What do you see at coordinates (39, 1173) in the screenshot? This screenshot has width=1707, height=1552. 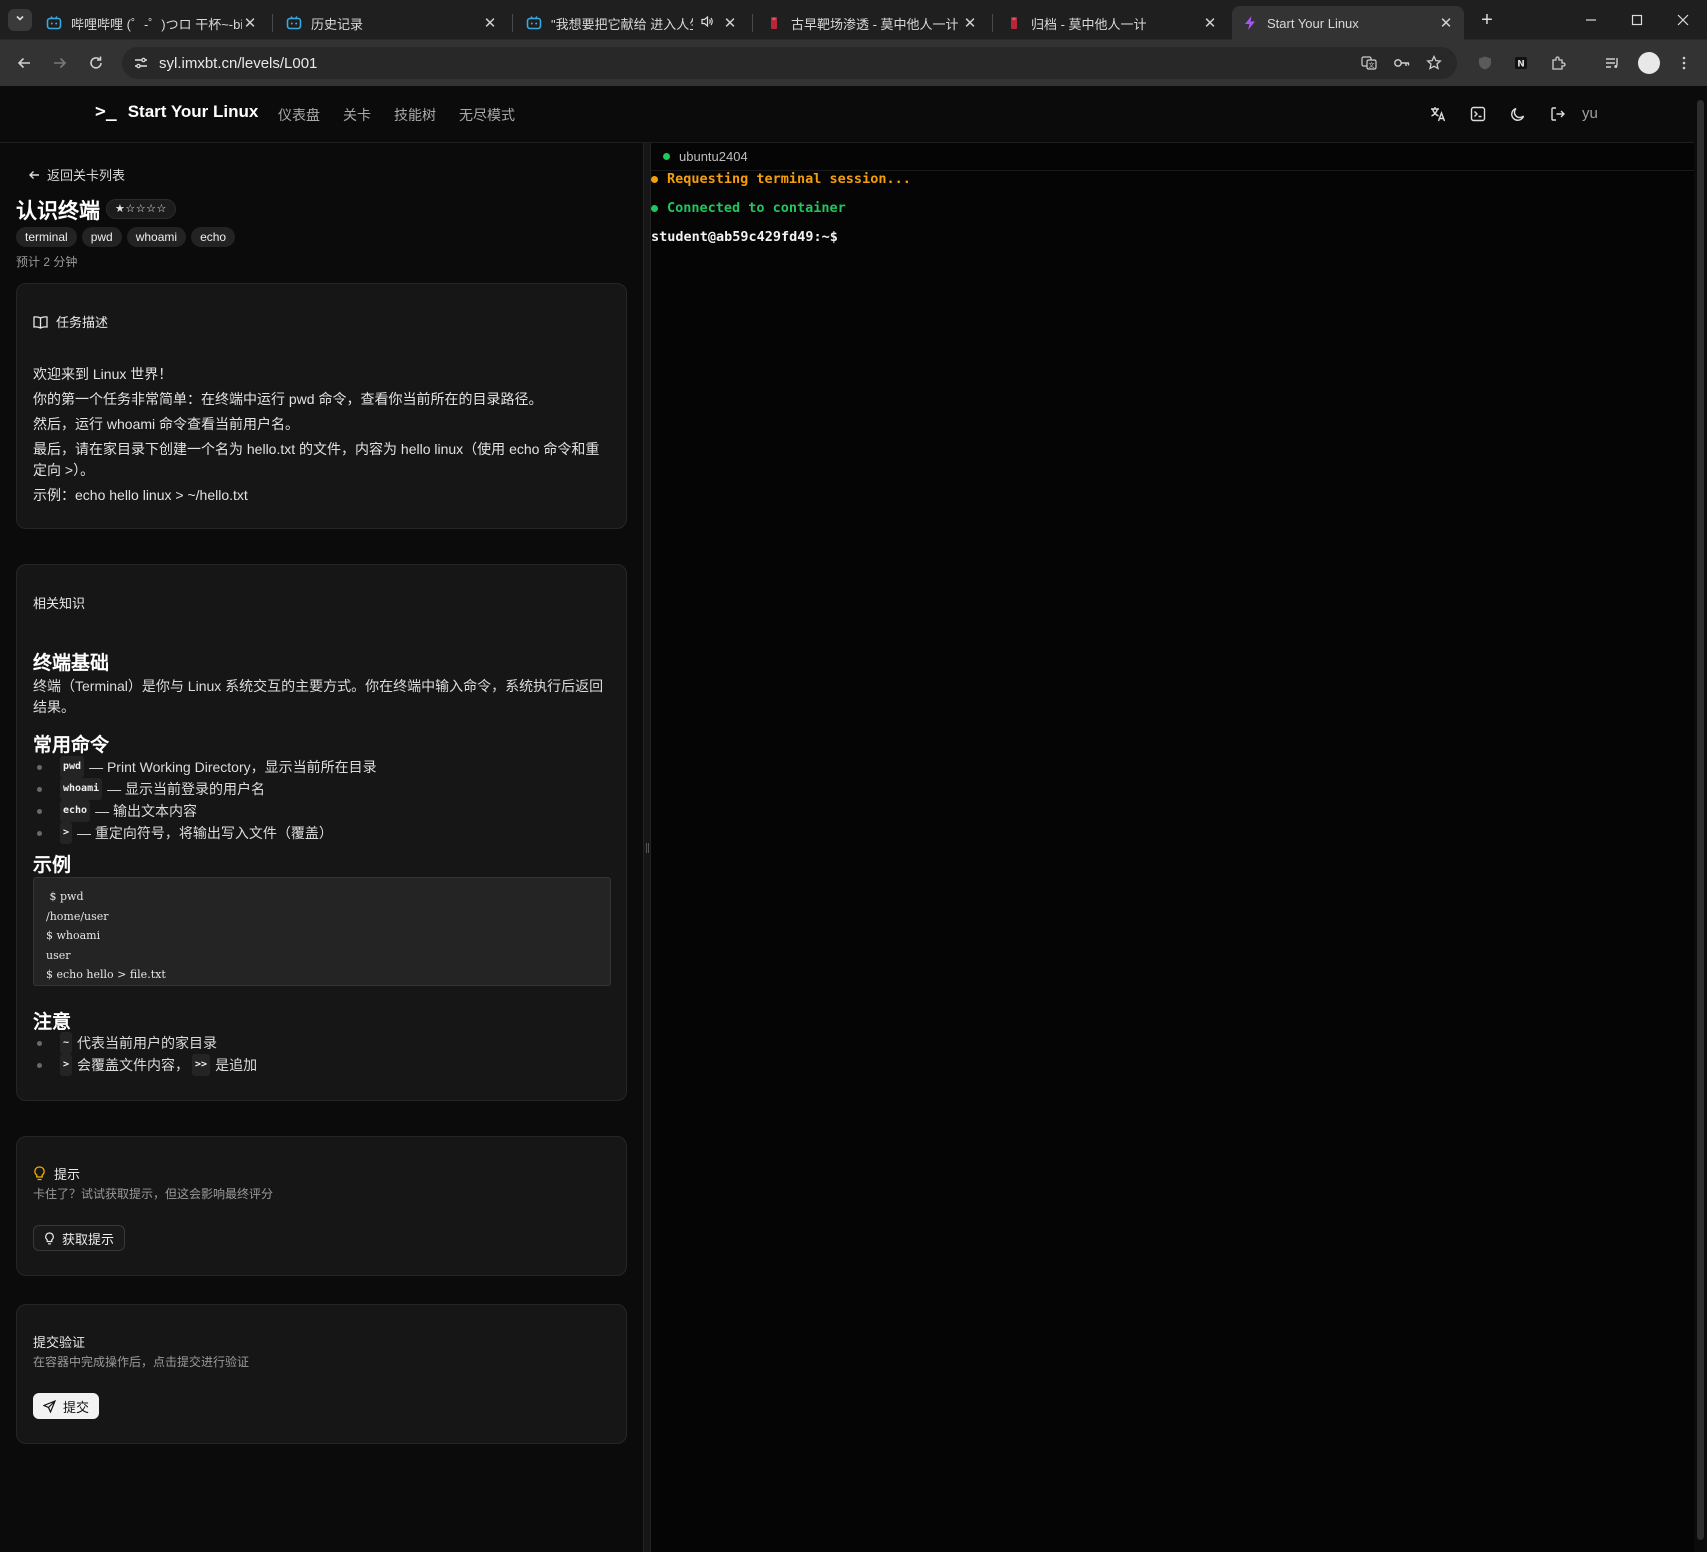 I see `lightbulb-icon` at bounding box center [39, 1173].